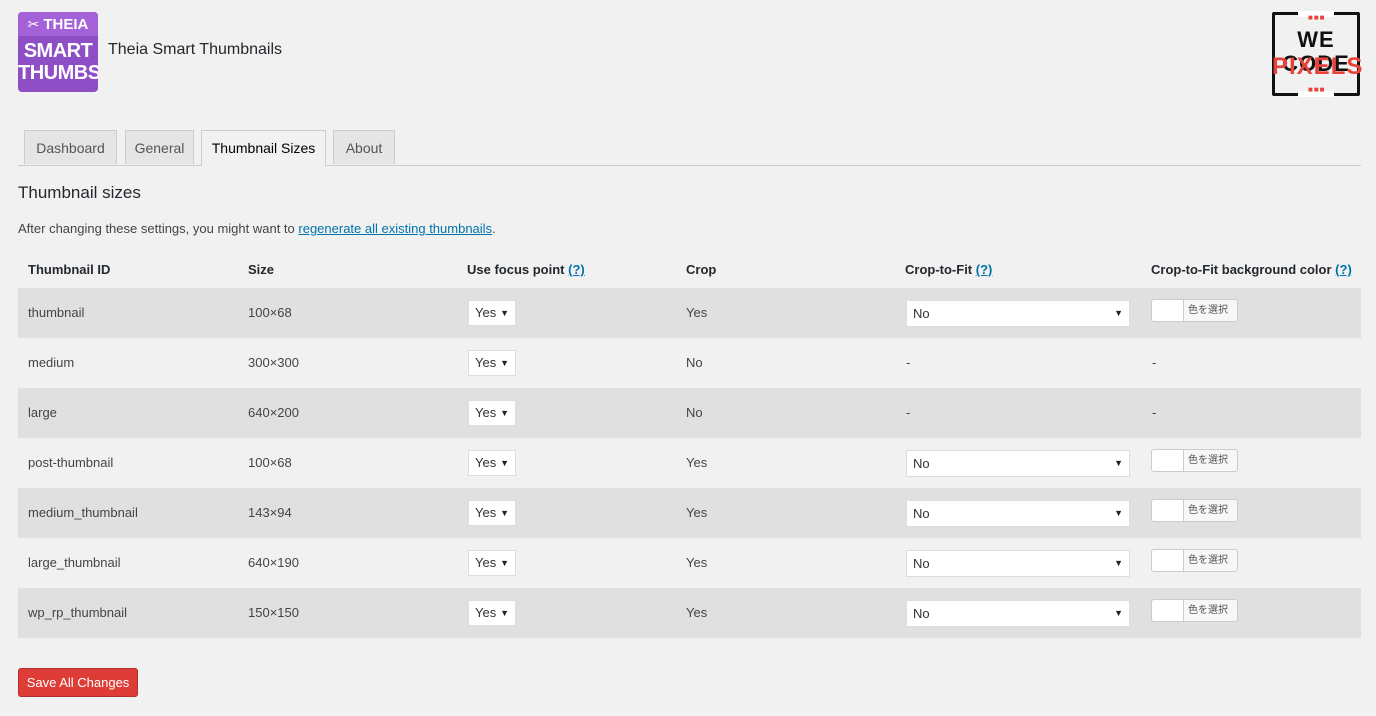 The height and width of the screenshot is (716, 1376). Describe the element at coordinates (69, 269) in the screenshot. I see `header-thumbnail-id: Thumbnail ID` at that location.